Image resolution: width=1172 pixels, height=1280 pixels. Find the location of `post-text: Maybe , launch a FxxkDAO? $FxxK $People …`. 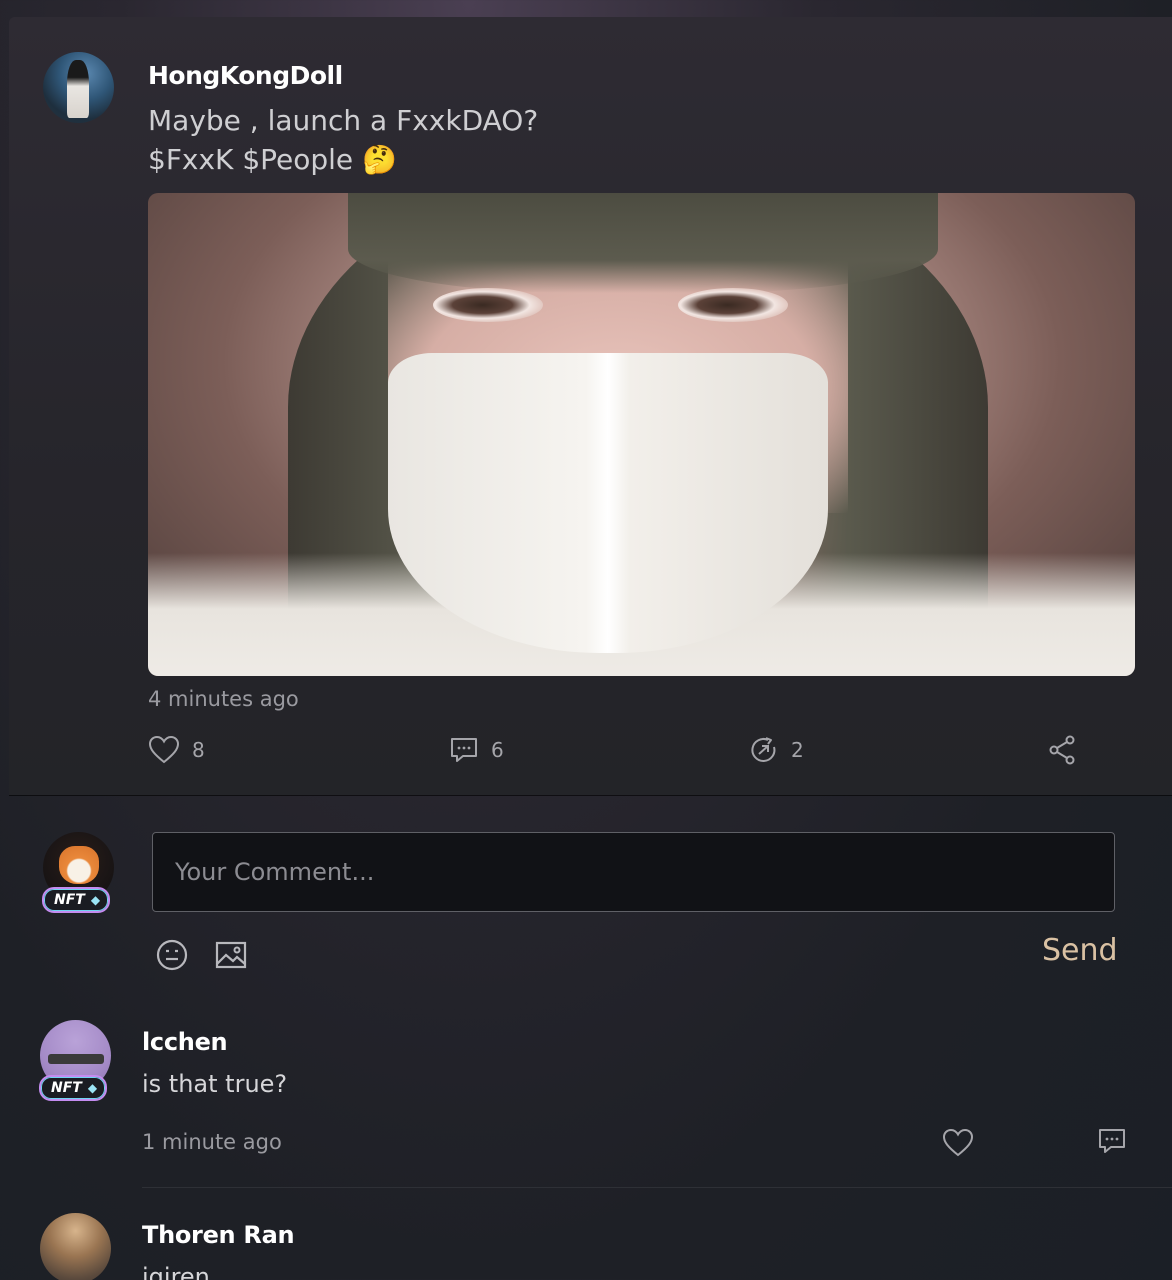

post-text: Maybe , launch a FxxkDAO? $FxxK $People … is located at coordinates (343, 140).